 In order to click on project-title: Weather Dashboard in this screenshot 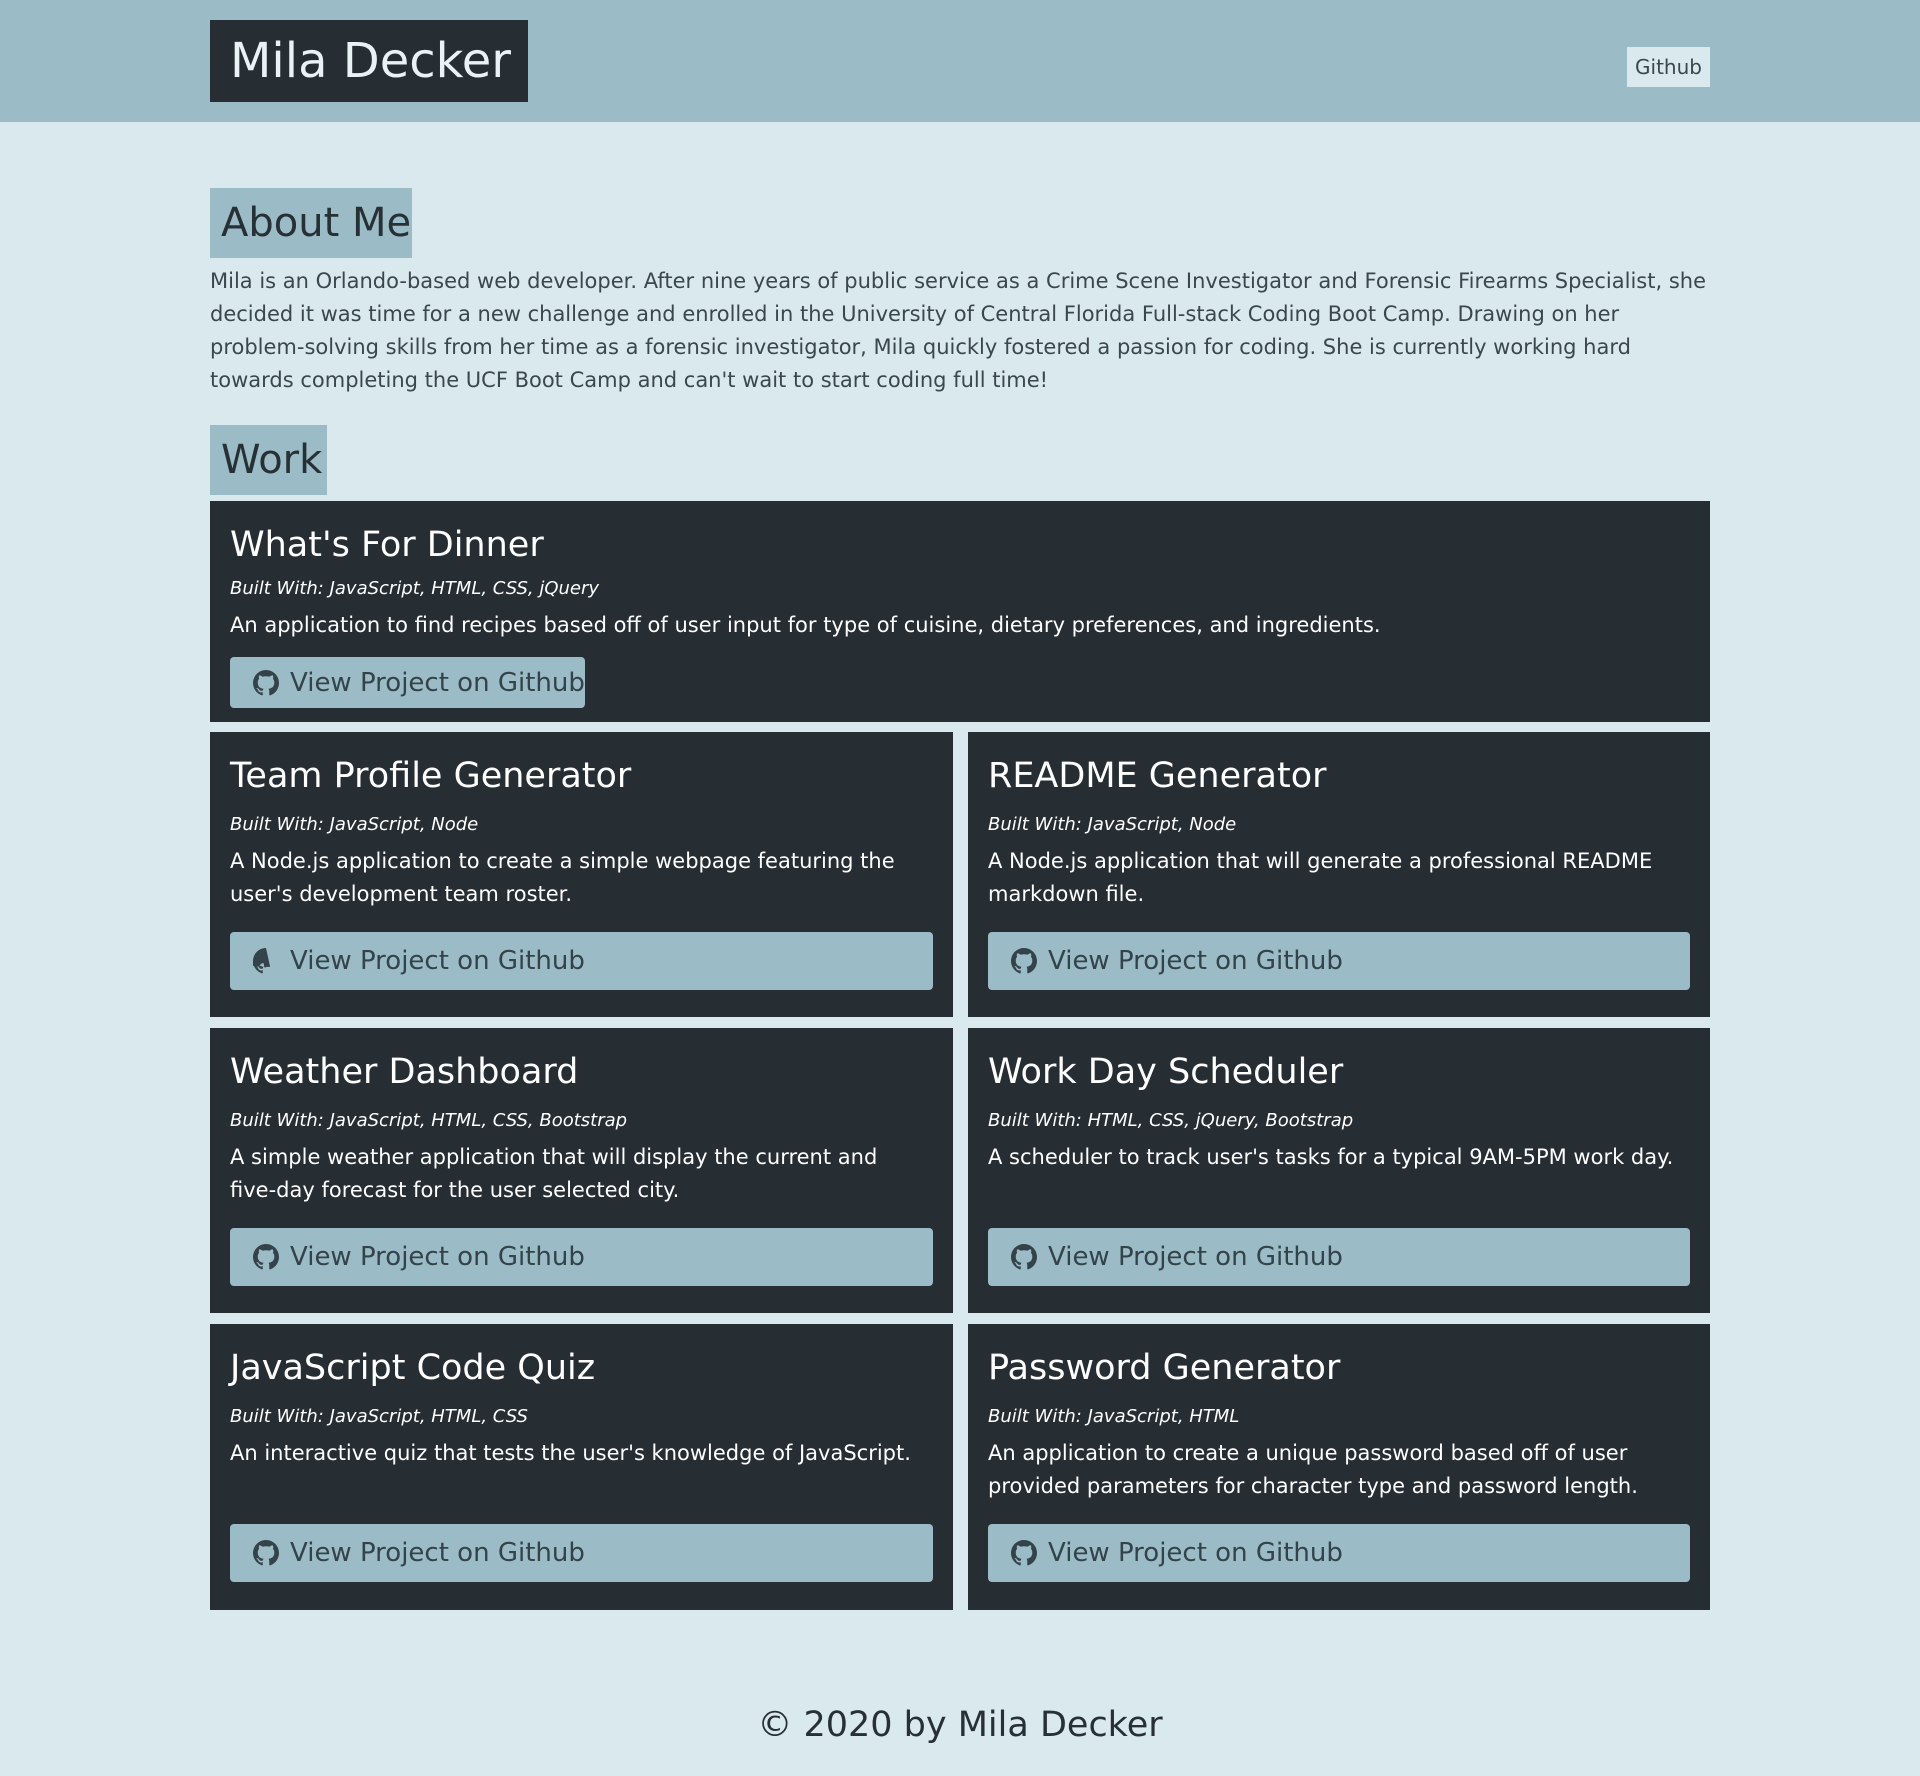, I will do `click(404, 1072)`.